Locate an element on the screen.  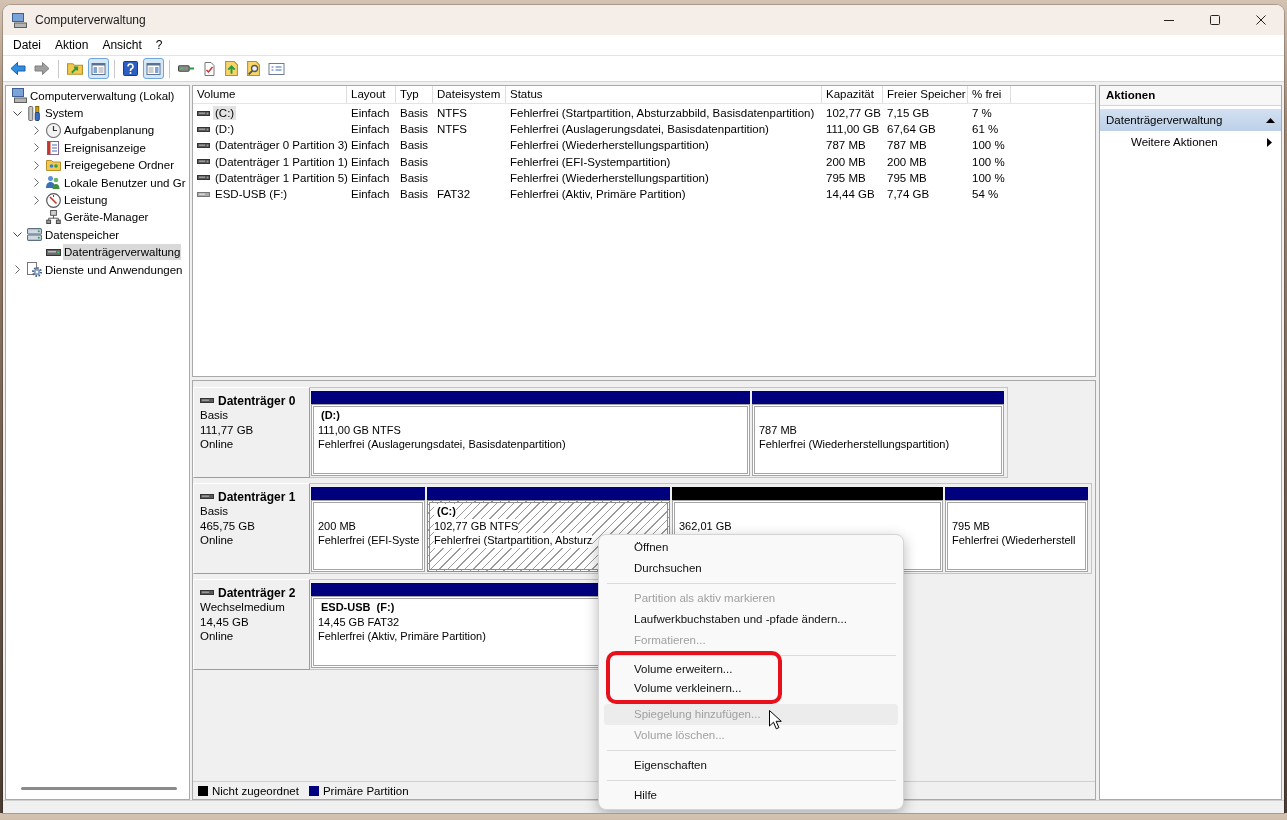
partition-status: Fehlerfrei (EFI-Syste is located at coordinates (369, 540).